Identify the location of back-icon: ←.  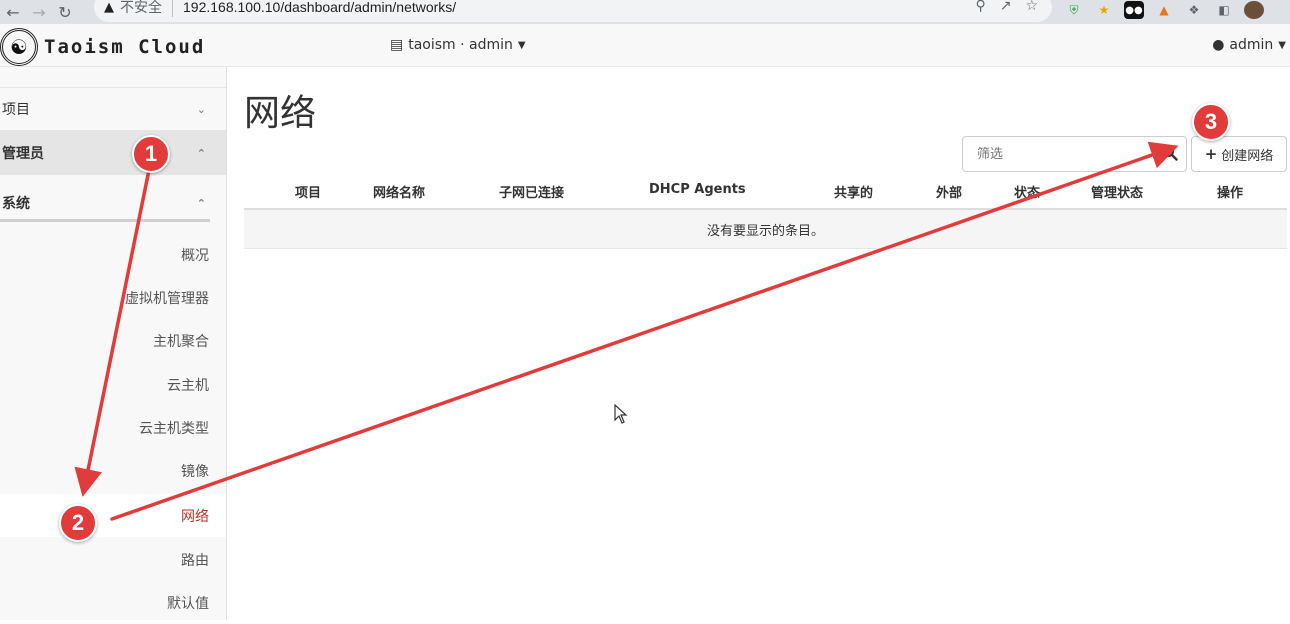
(13, 12).